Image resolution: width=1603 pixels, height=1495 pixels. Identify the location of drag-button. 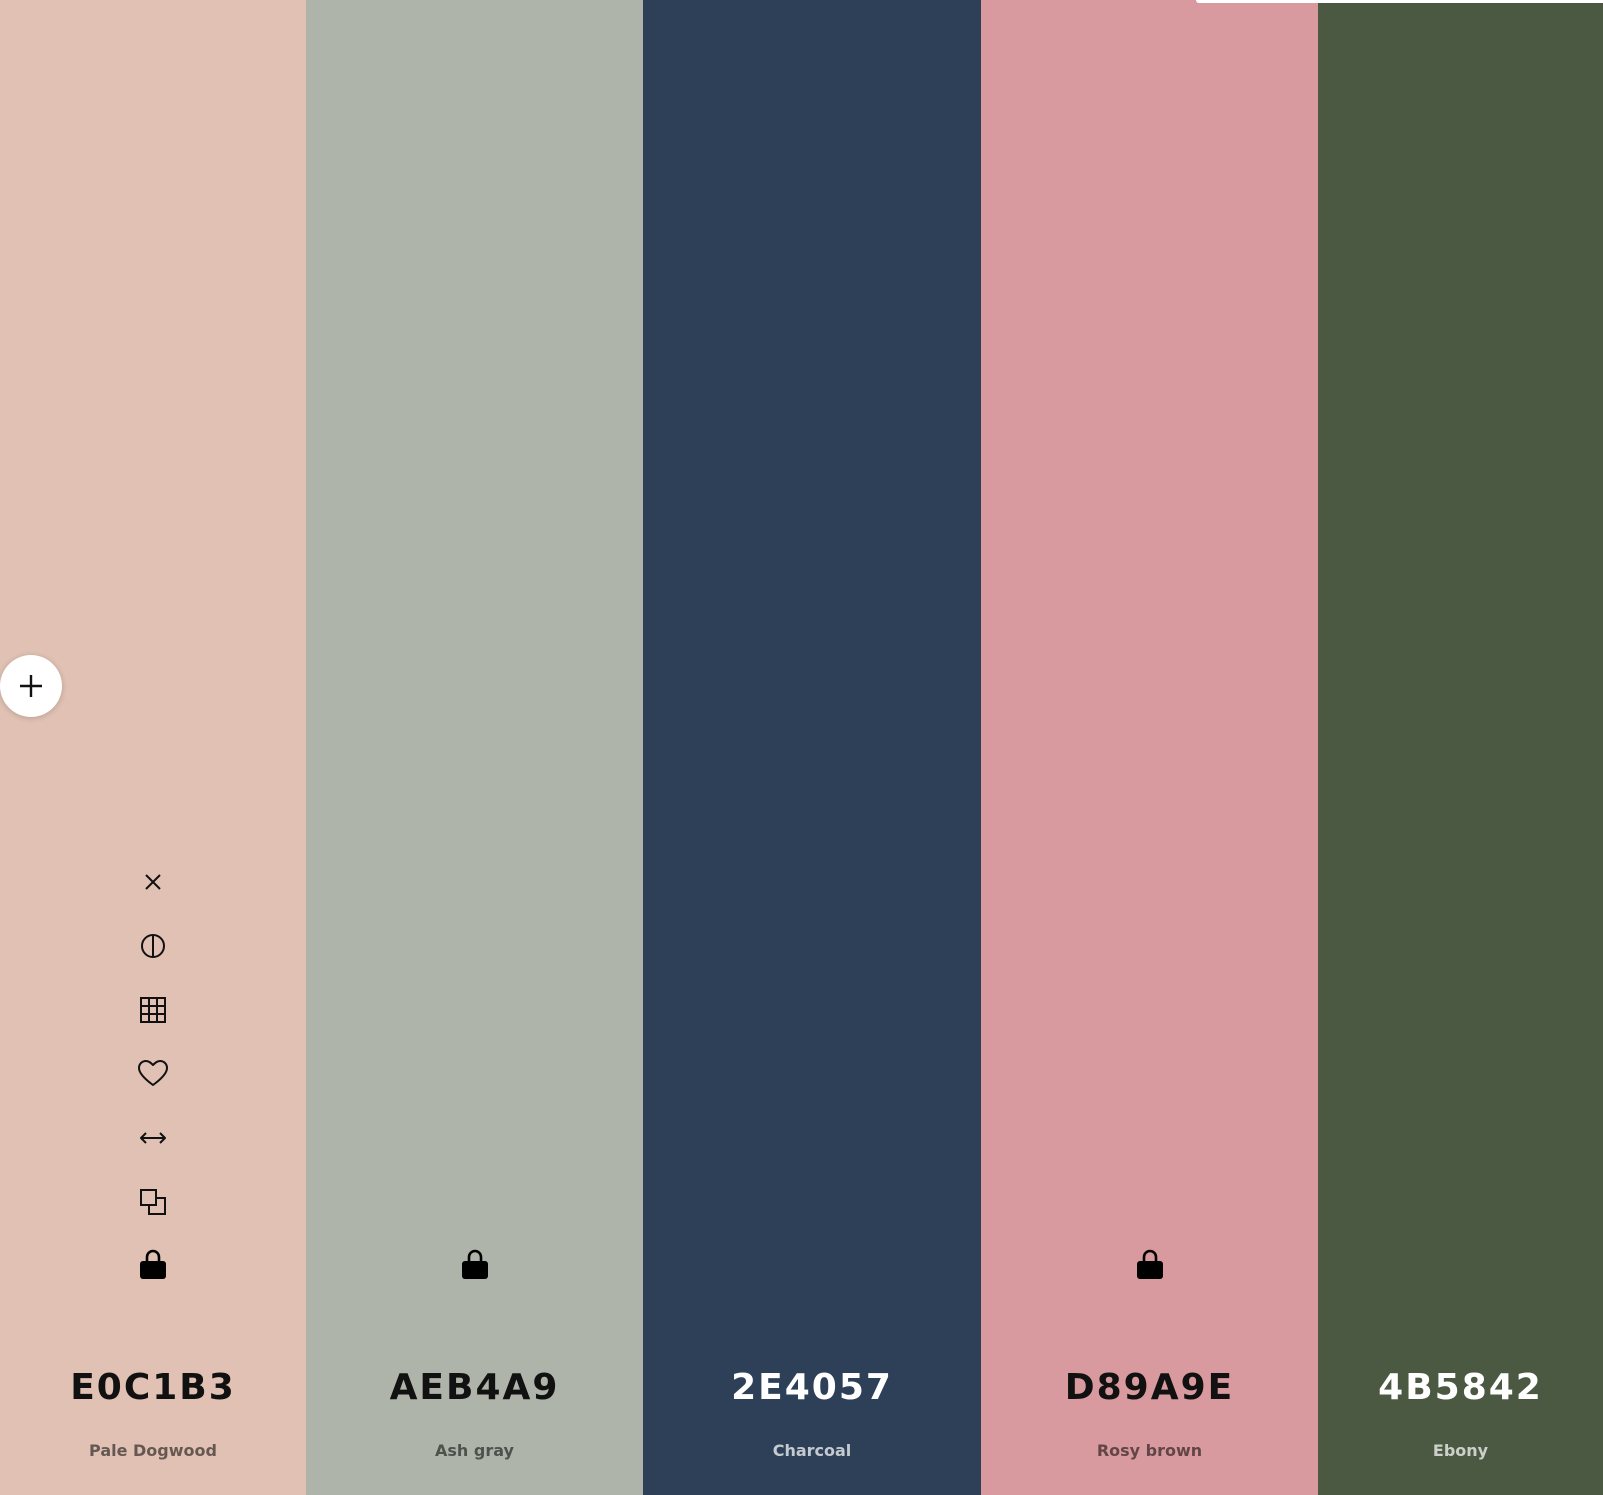
(153, 1138).